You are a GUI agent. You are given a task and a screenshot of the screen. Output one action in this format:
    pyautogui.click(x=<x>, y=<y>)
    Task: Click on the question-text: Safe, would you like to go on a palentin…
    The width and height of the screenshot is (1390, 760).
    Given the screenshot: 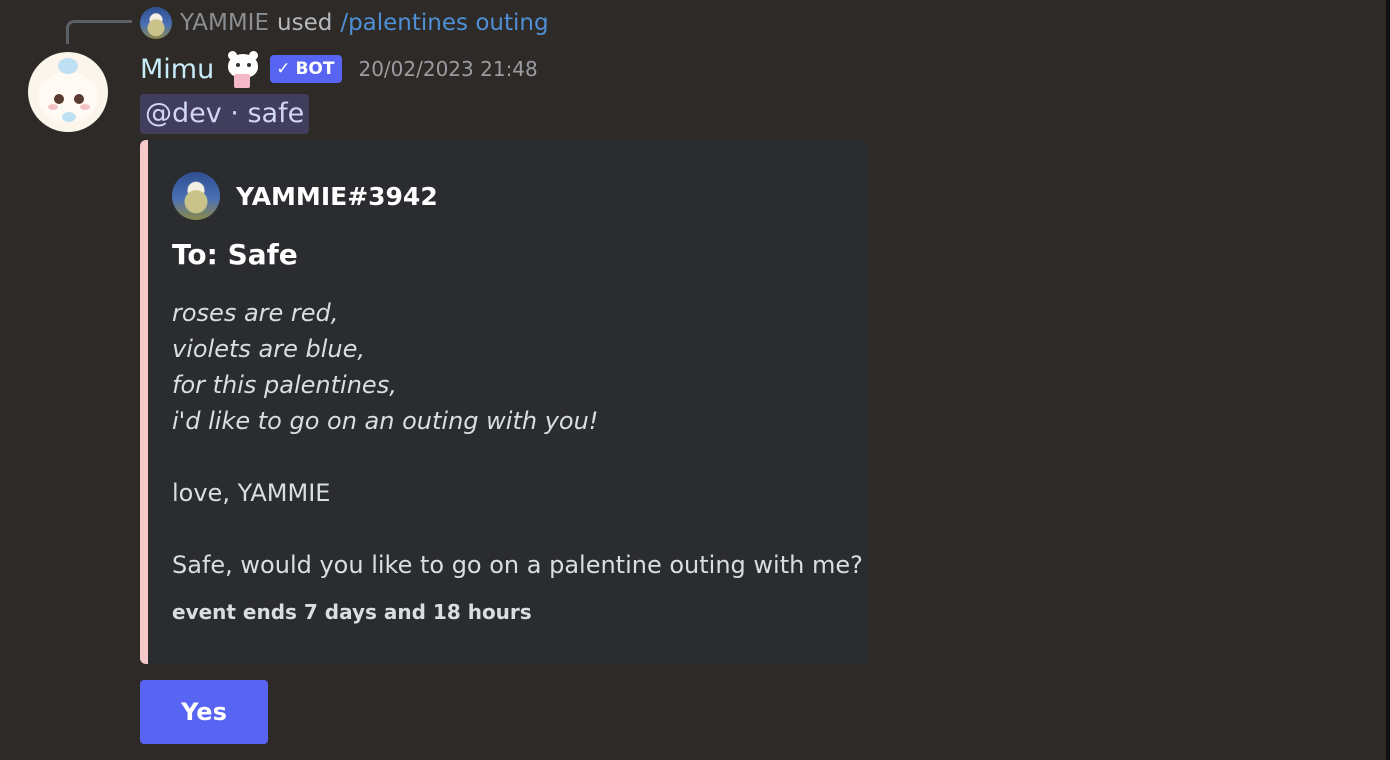 What is the action you would take?
    pyautogui.click(x=517, y=565)
    